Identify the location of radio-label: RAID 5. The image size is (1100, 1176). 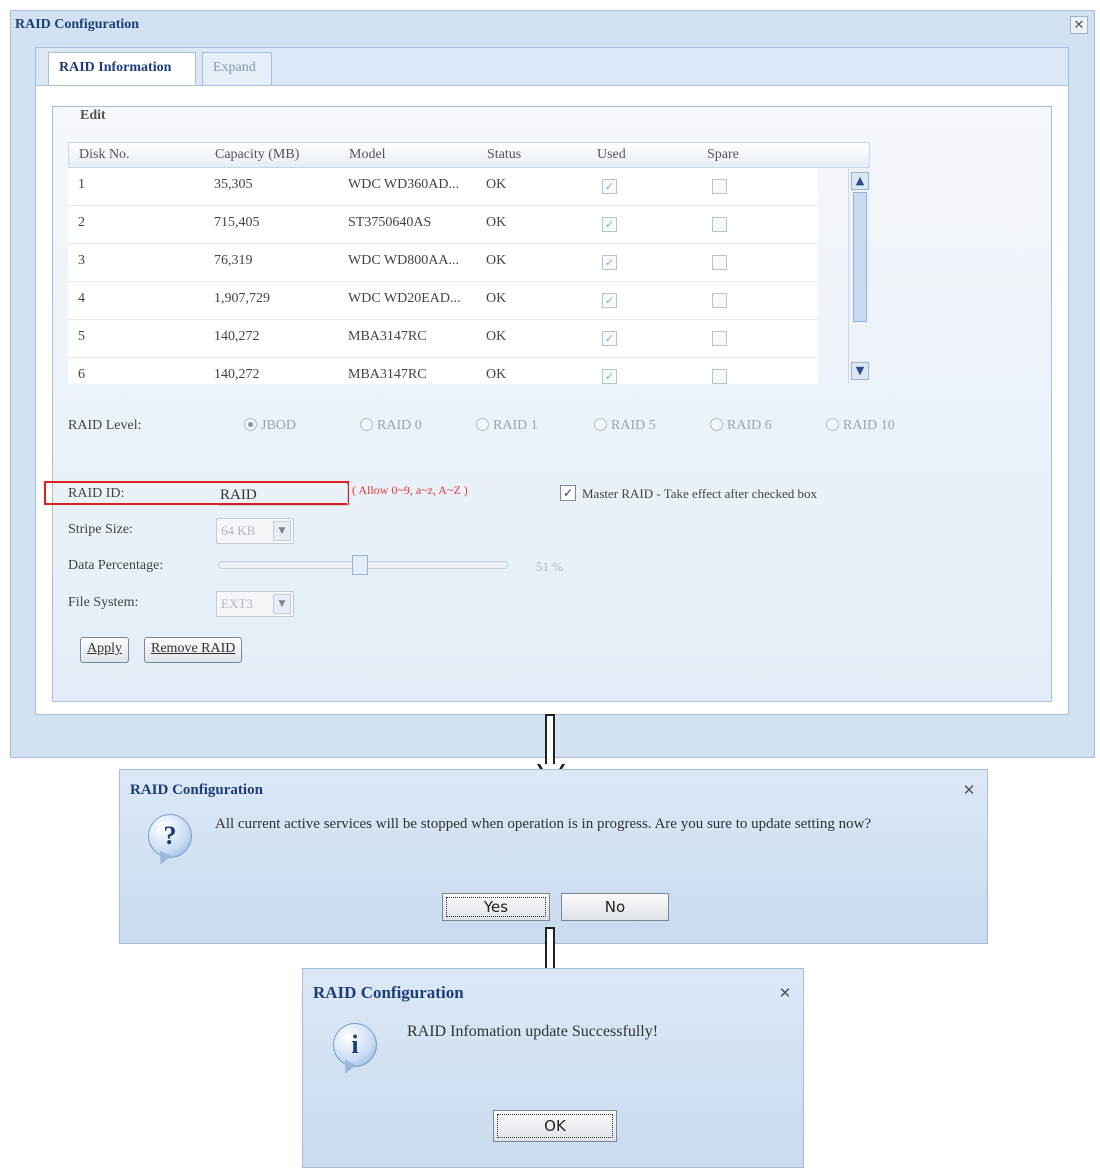
(633, 425).